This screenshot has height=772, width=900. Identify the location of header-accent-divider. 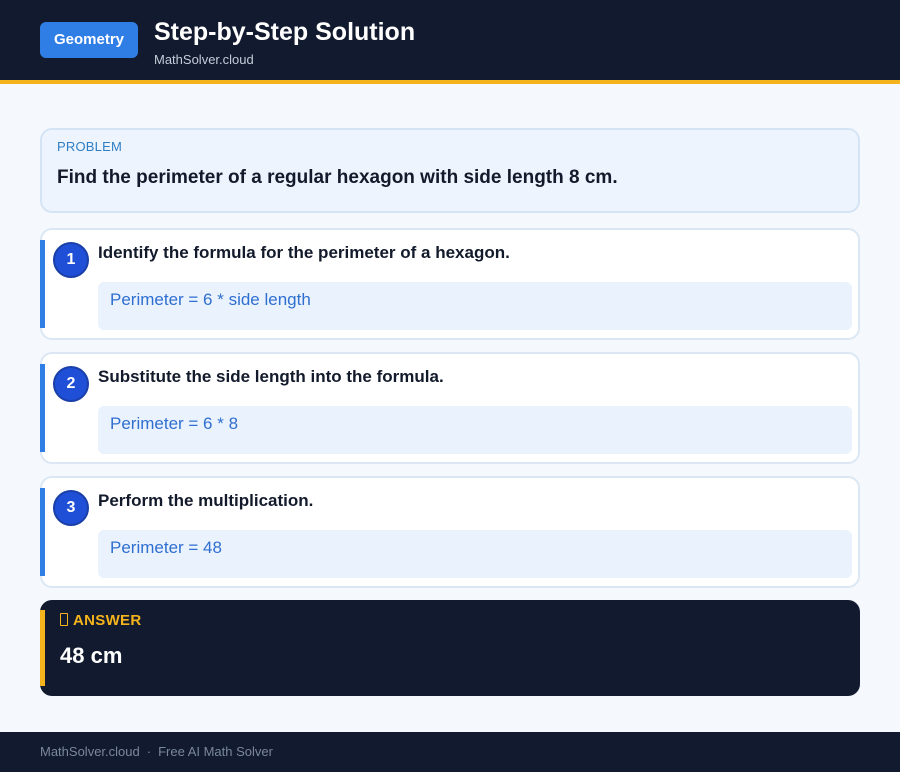
(450, 82).